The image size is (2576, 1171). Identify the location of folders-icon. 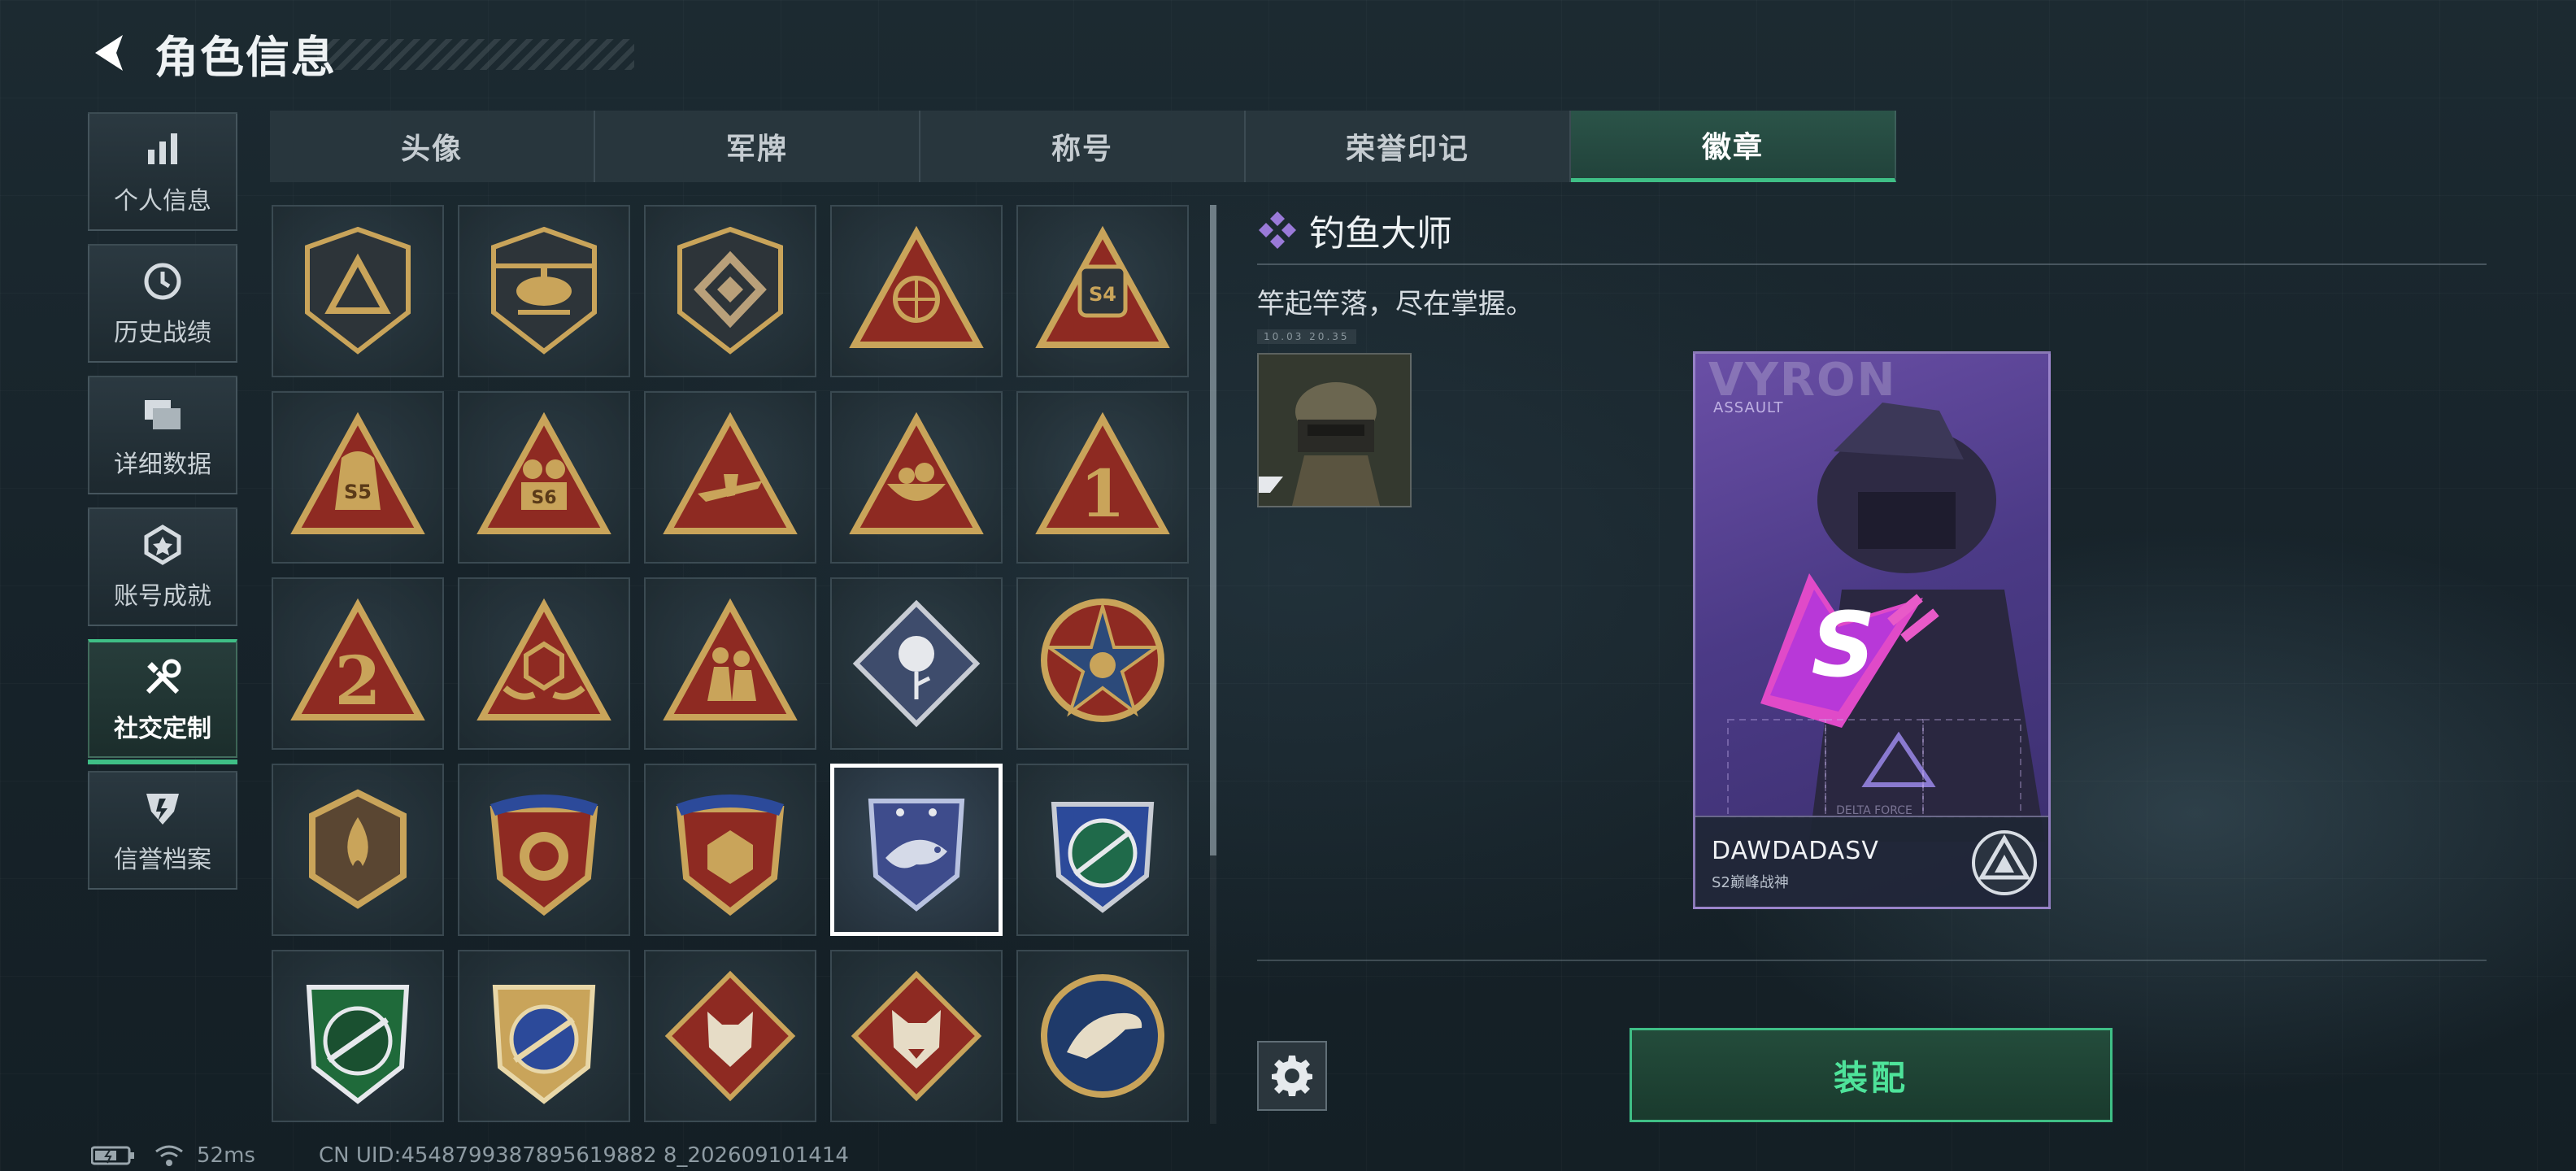
(163, 413).